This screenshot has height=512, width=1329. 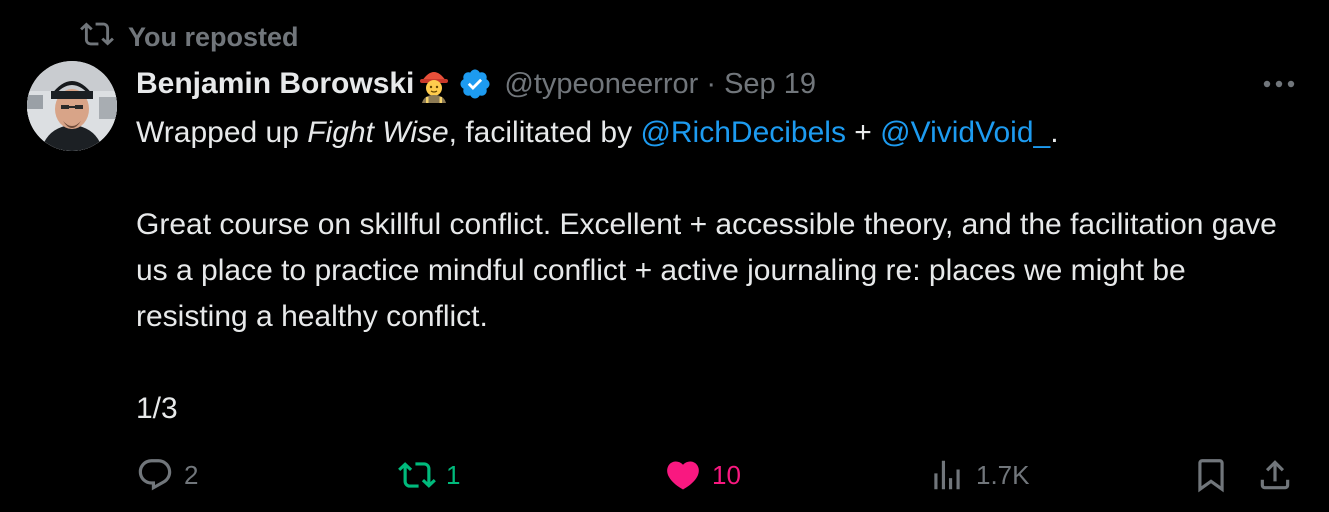 I want to click on verified-badge-icon, so click(x=475, y=84).